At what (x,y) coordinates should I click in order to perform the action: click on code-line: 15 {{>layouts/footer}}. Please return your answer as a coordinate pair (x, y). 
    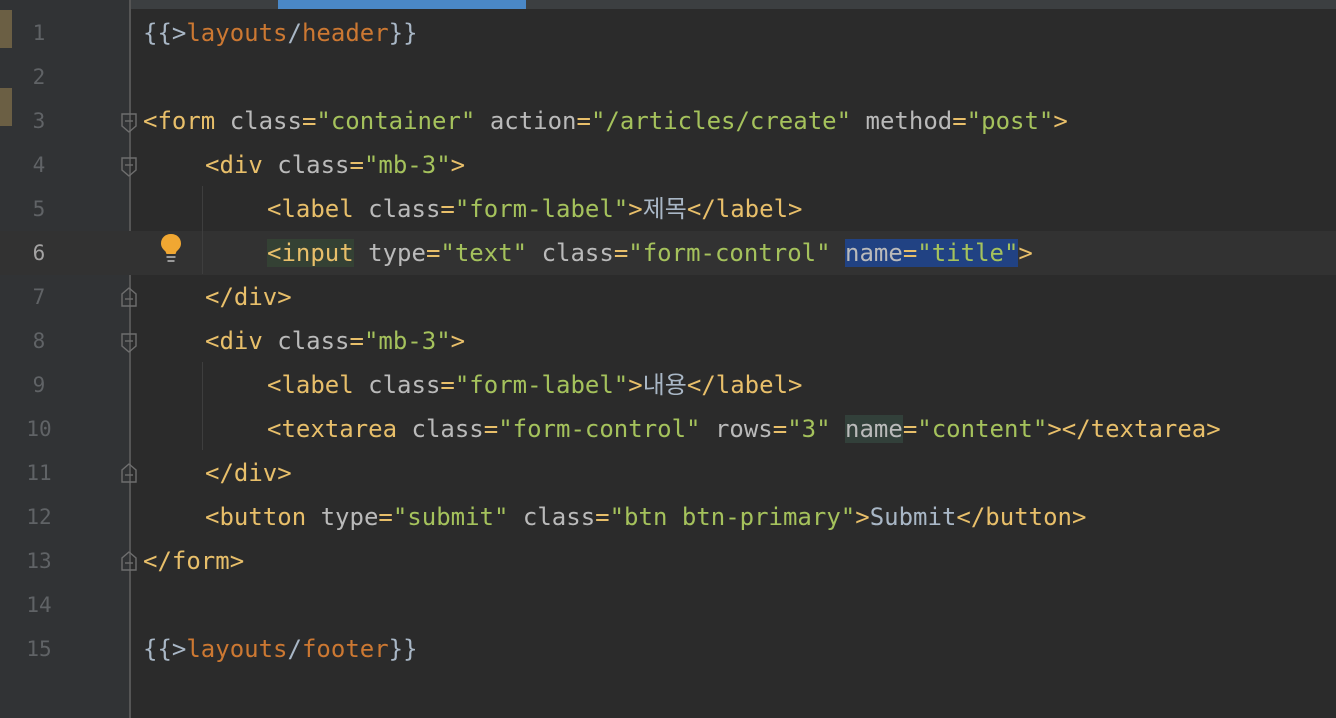
    Looking at the image, I should click on (668, 649).